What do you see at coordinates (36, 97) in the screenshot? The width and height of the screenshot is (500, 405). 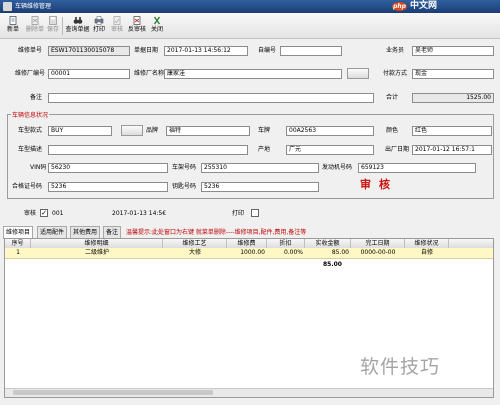 I see `remark-label: 备注` at bounding box center [36, 97].